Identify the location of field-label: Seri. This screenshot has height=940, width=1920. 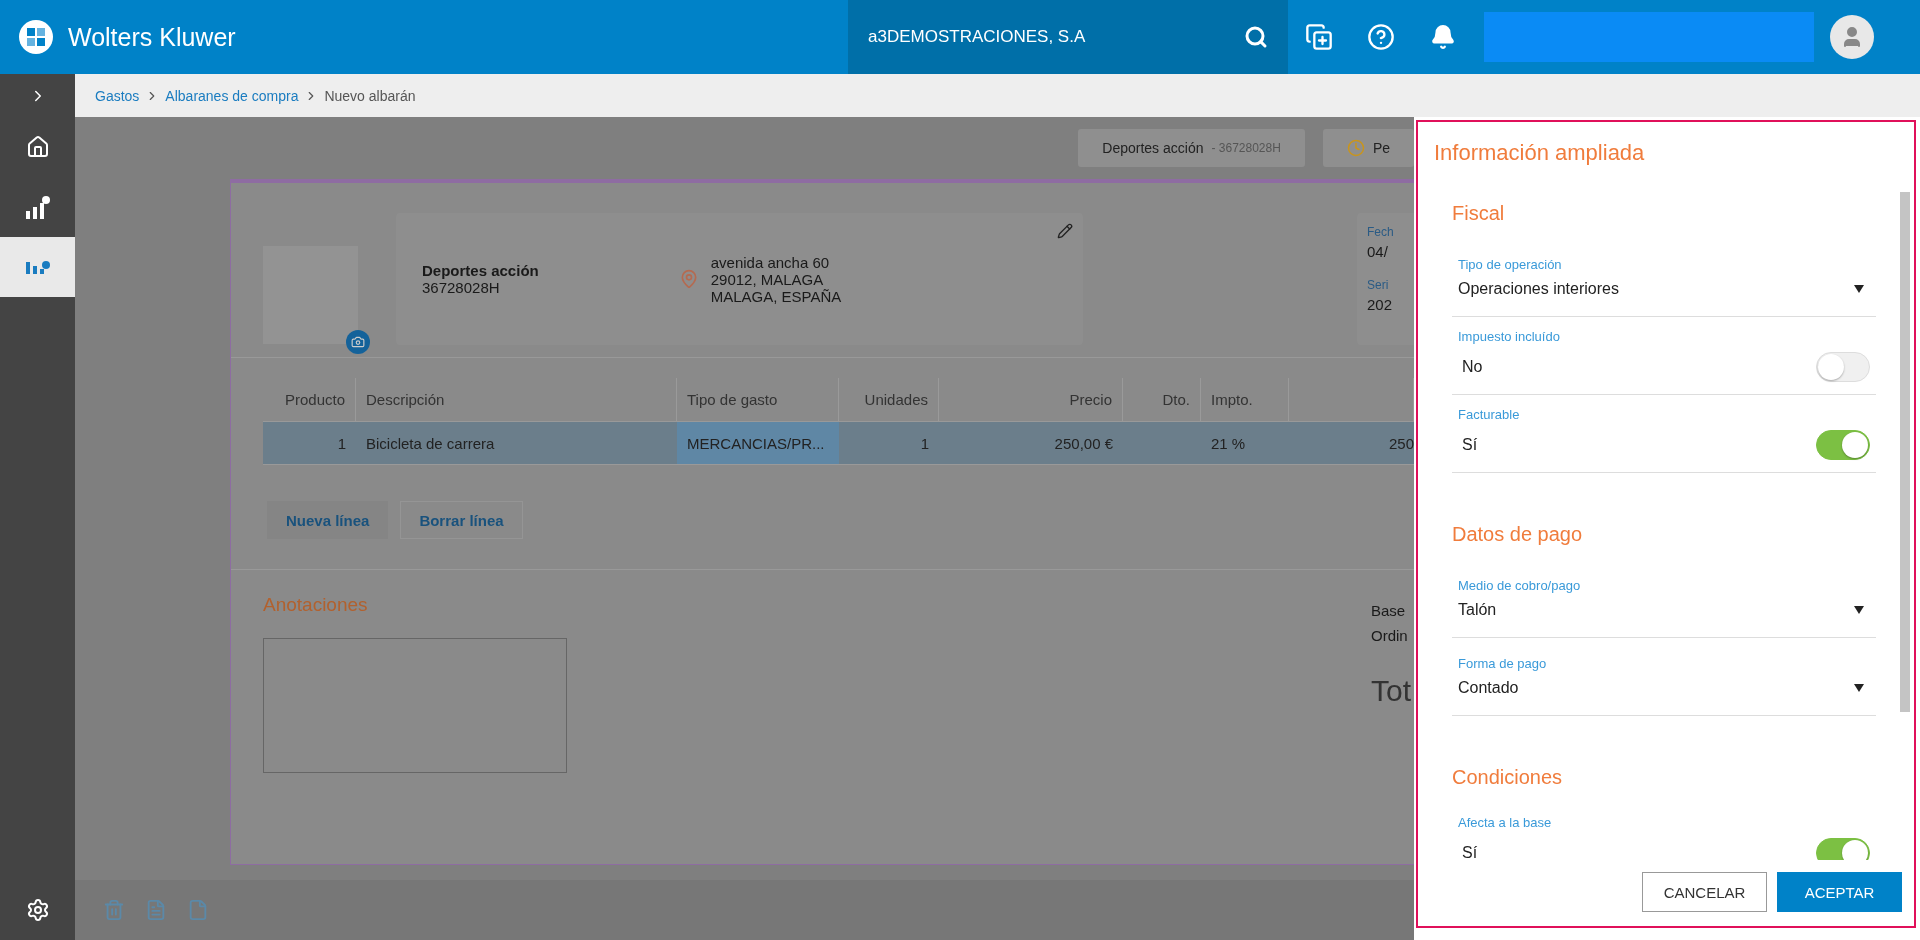
(1378, 285).